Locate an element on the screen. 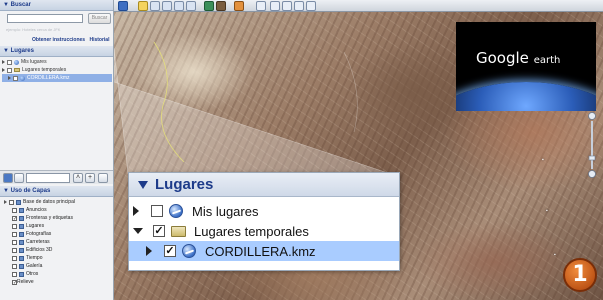 The height and width of the screenshot is (300, 603). maps-icon is located at coordinates (311, 6).